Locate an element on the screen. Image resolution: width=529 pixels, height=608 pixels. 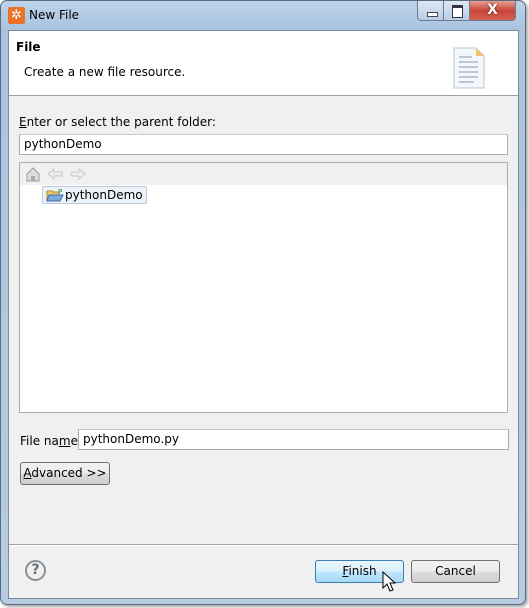
parent-folder-input: pythonDemo is located at coordinates (263, 144).